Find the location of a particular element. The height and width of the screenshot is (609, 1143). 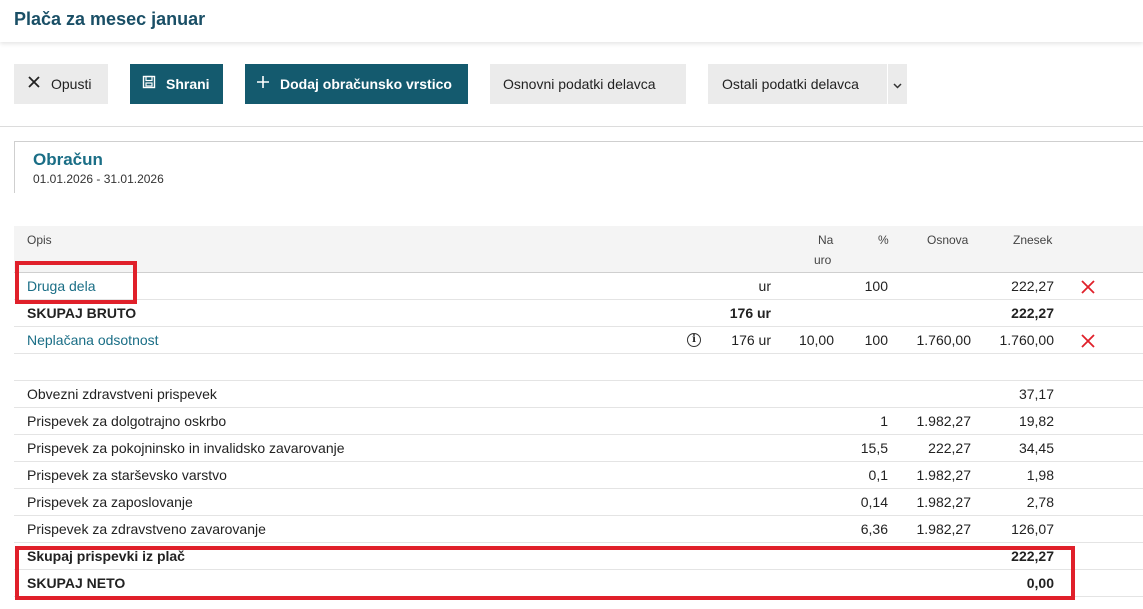

info-icon: i is located at coordinates (694, 340).